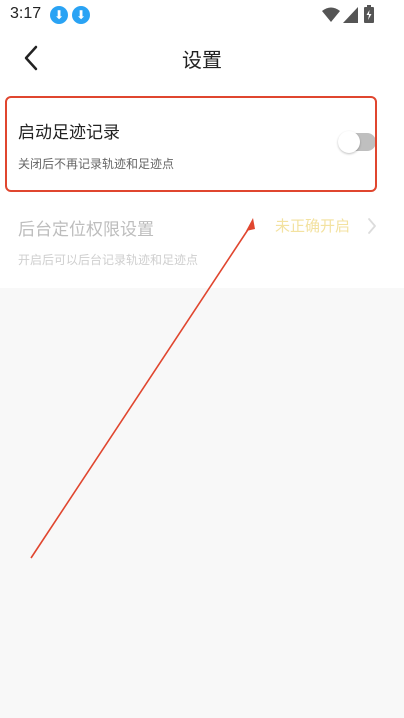 The height and width of the screenshot is (718, 404). Describe the element at coordinates (69, 133) in the screenshot. I see `footprint-title: 启动足迹记录` at that location.